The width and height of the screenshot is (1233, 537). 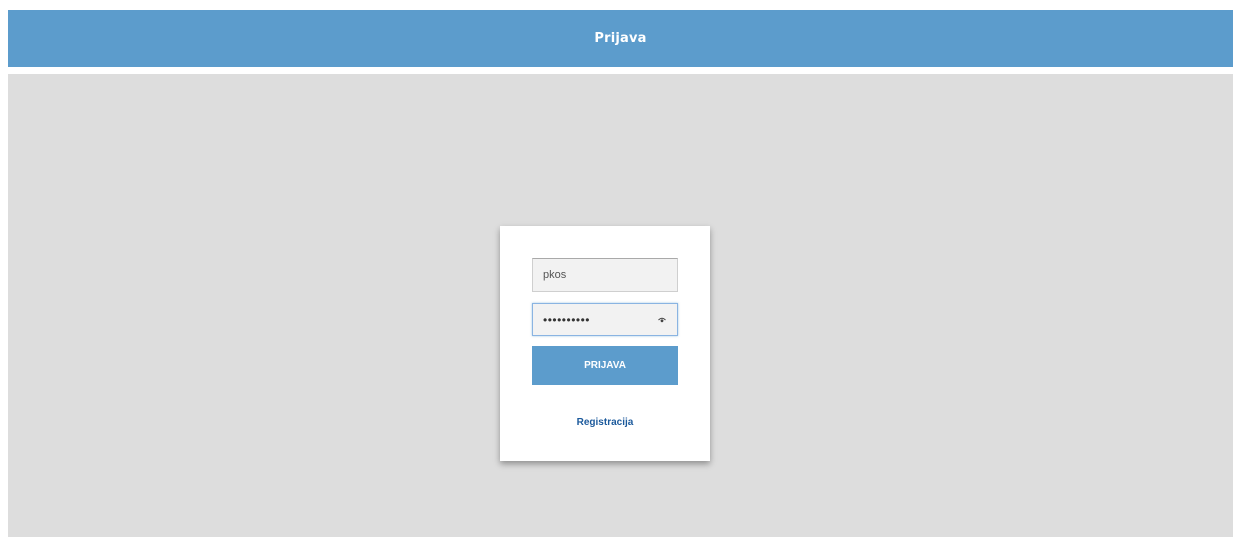 I want to click on username-field: pkos, so click(x=605, y=275).